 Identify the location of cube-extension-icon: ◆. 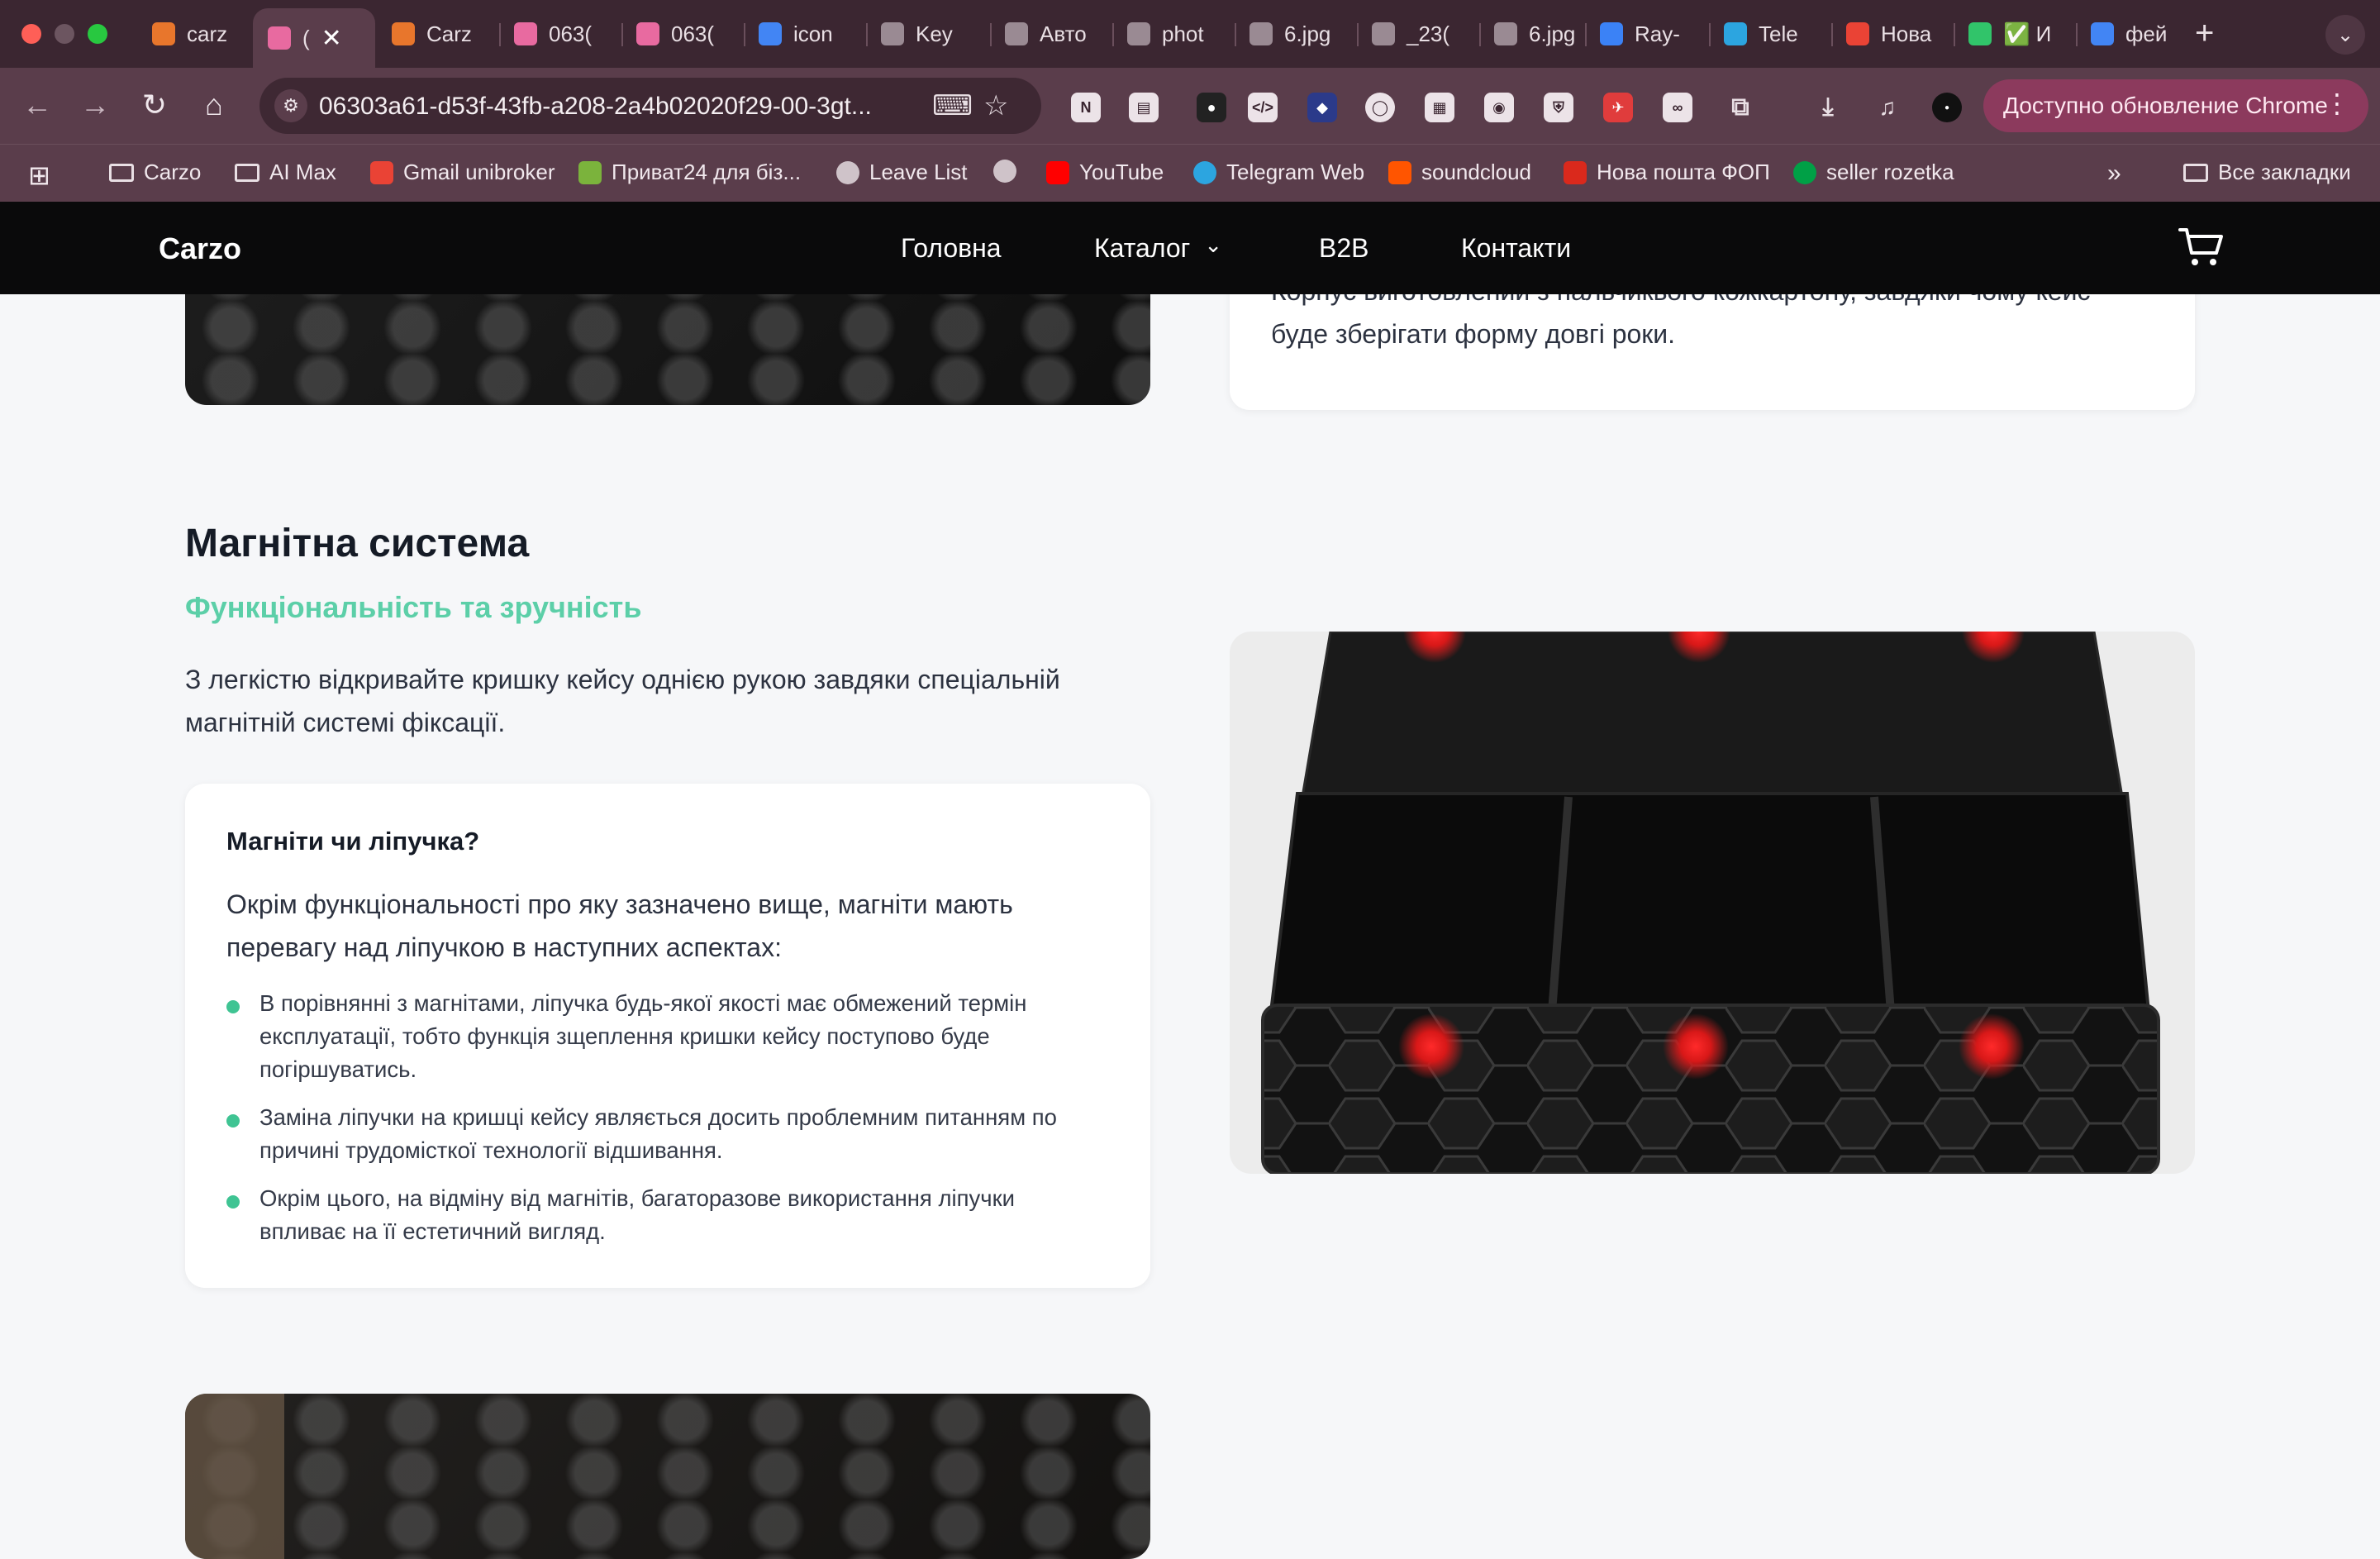
(1322, 107).